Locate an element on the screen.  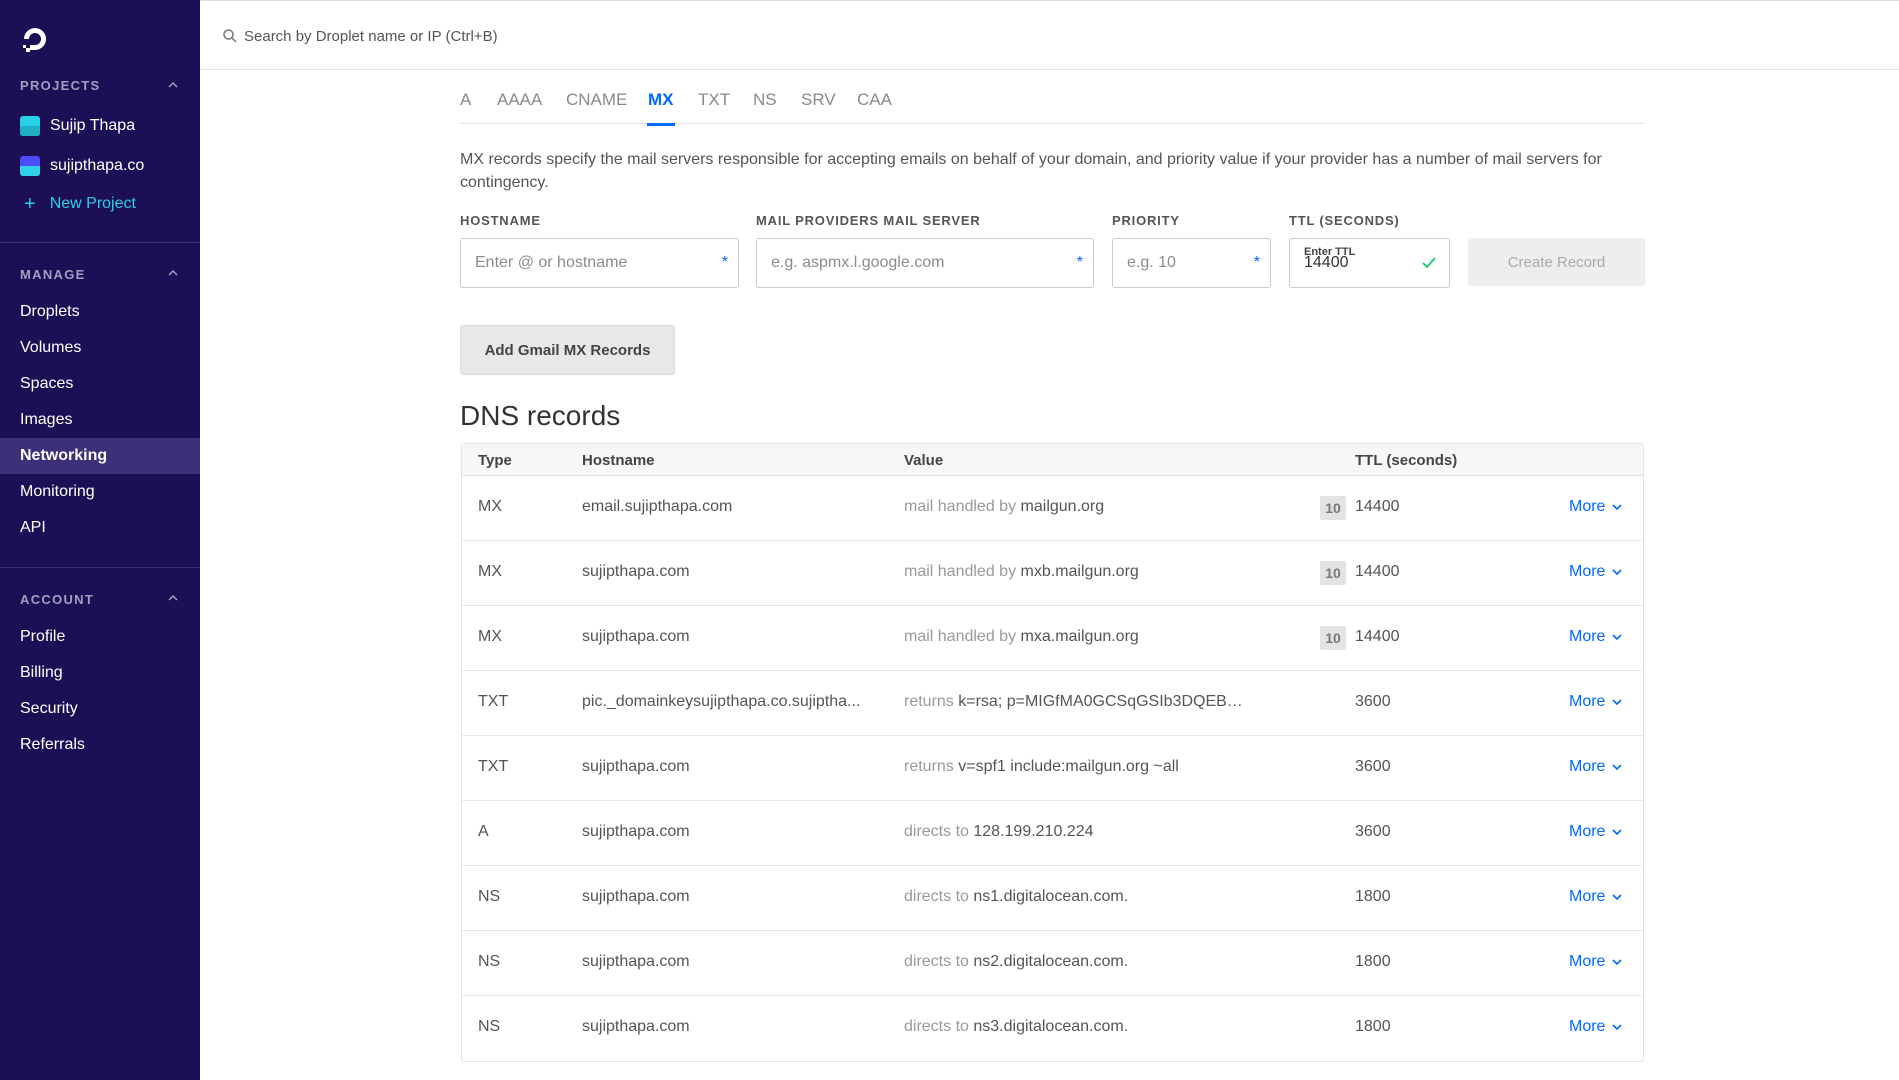
record-value: mail handled by mxa.mailgun.org is located at coordinates (1076, 637).